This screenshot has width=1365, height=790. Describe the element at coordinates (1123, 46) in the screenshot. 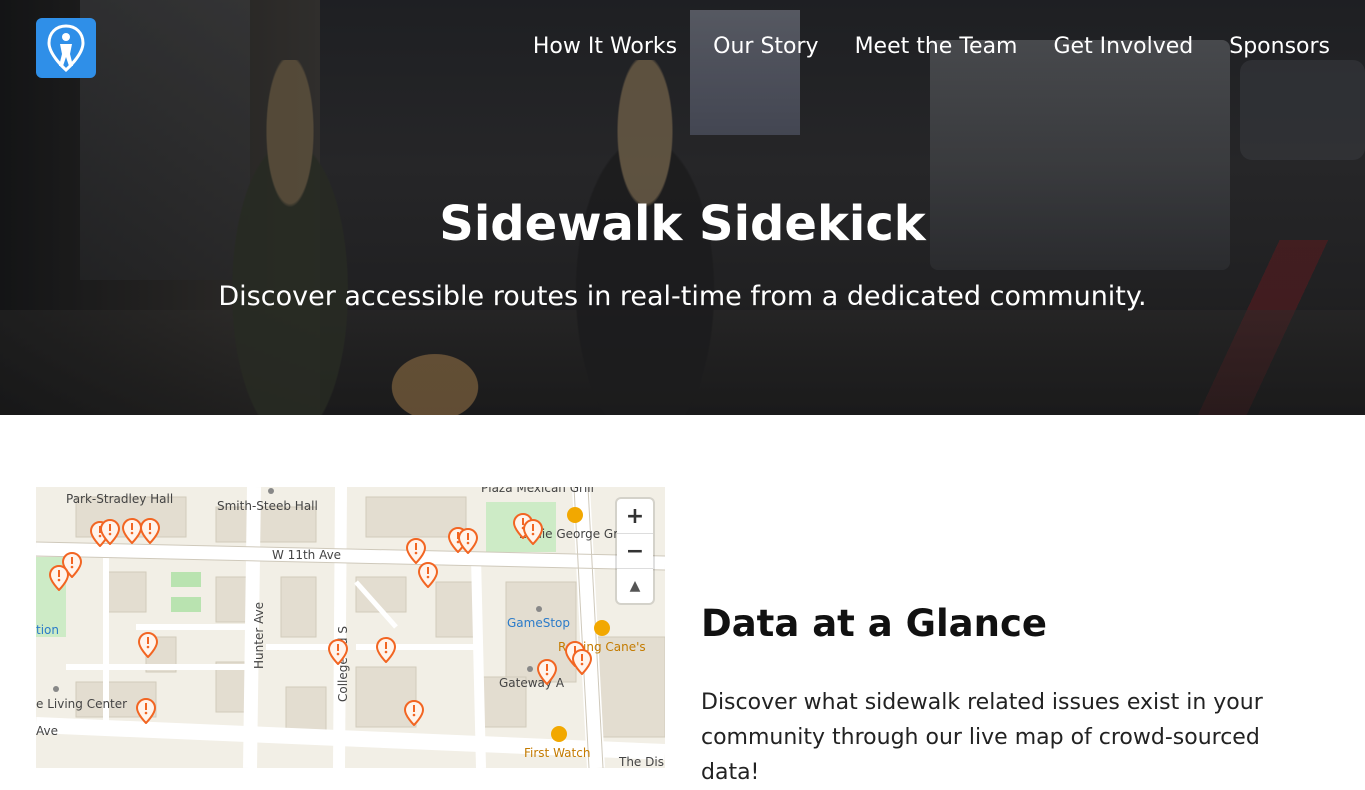

I see `nav-get-involved: Get Involved` at that location.